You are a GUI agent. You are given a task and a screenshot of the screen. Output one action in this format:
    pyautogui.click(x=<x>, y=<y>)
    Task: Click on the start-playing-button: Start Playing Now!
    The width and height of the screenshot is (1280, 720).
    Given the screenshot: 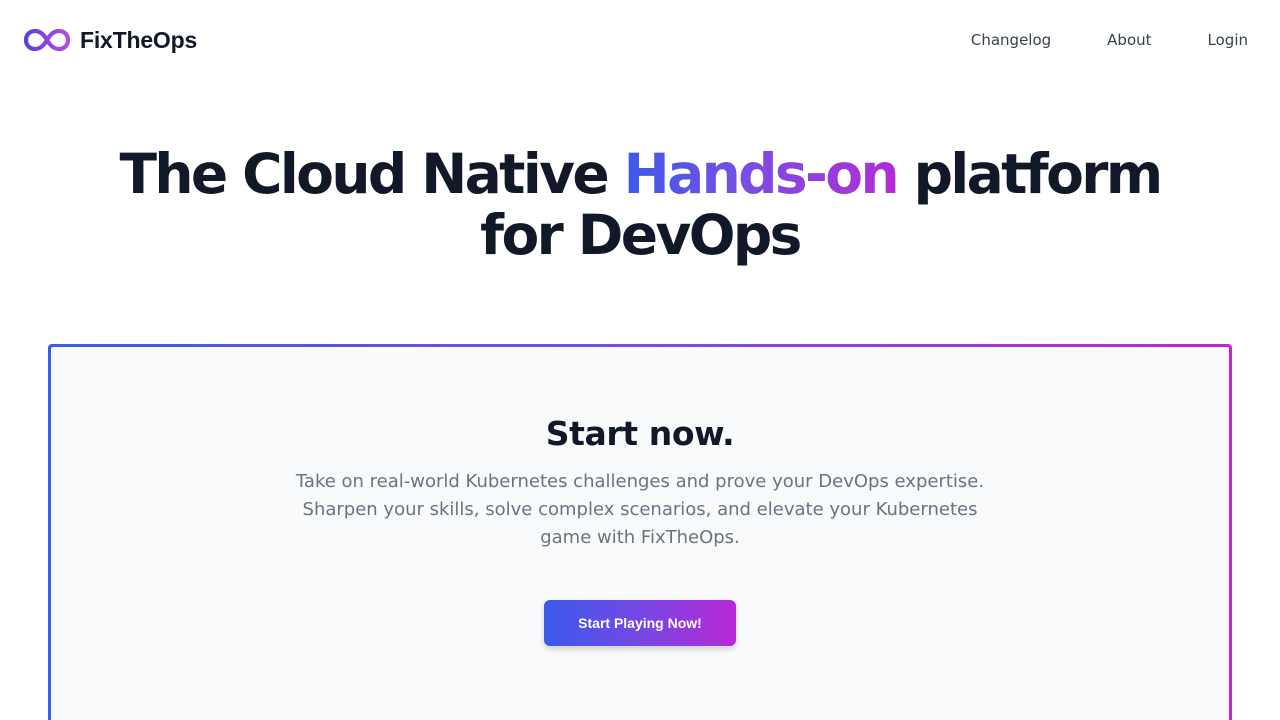 What is the action you would take?
    pyautogui.click(x=640, y=623)
    